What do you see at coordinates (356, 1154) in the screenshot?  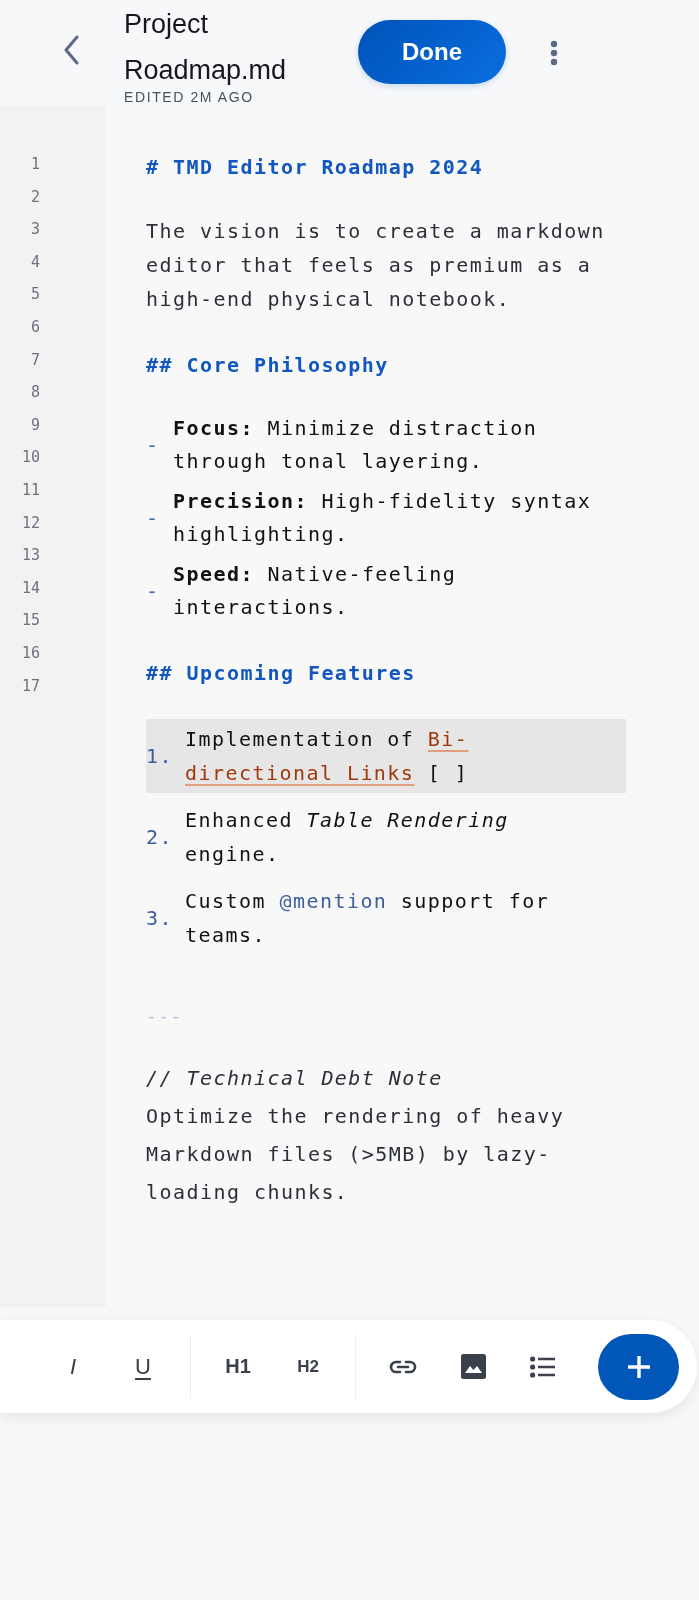 I see `paragraph: Optimize the rendering of heavy Markdown files (>5MB) by lazy-loading chunks.` at bounding box center [356, 1154].